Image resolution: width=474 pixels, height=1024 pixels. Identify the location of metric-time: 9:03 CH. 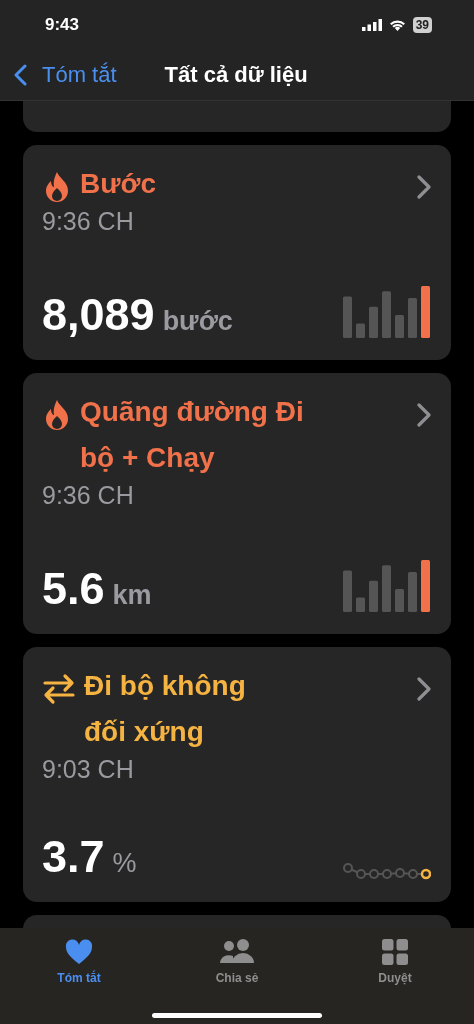
(88, 769).